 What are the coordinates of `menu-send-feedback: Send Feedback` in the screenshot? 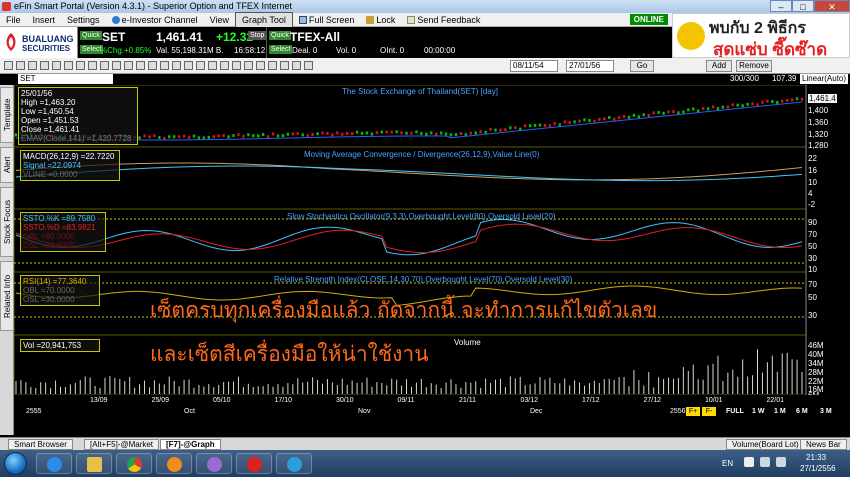 It's located at (443, 20).